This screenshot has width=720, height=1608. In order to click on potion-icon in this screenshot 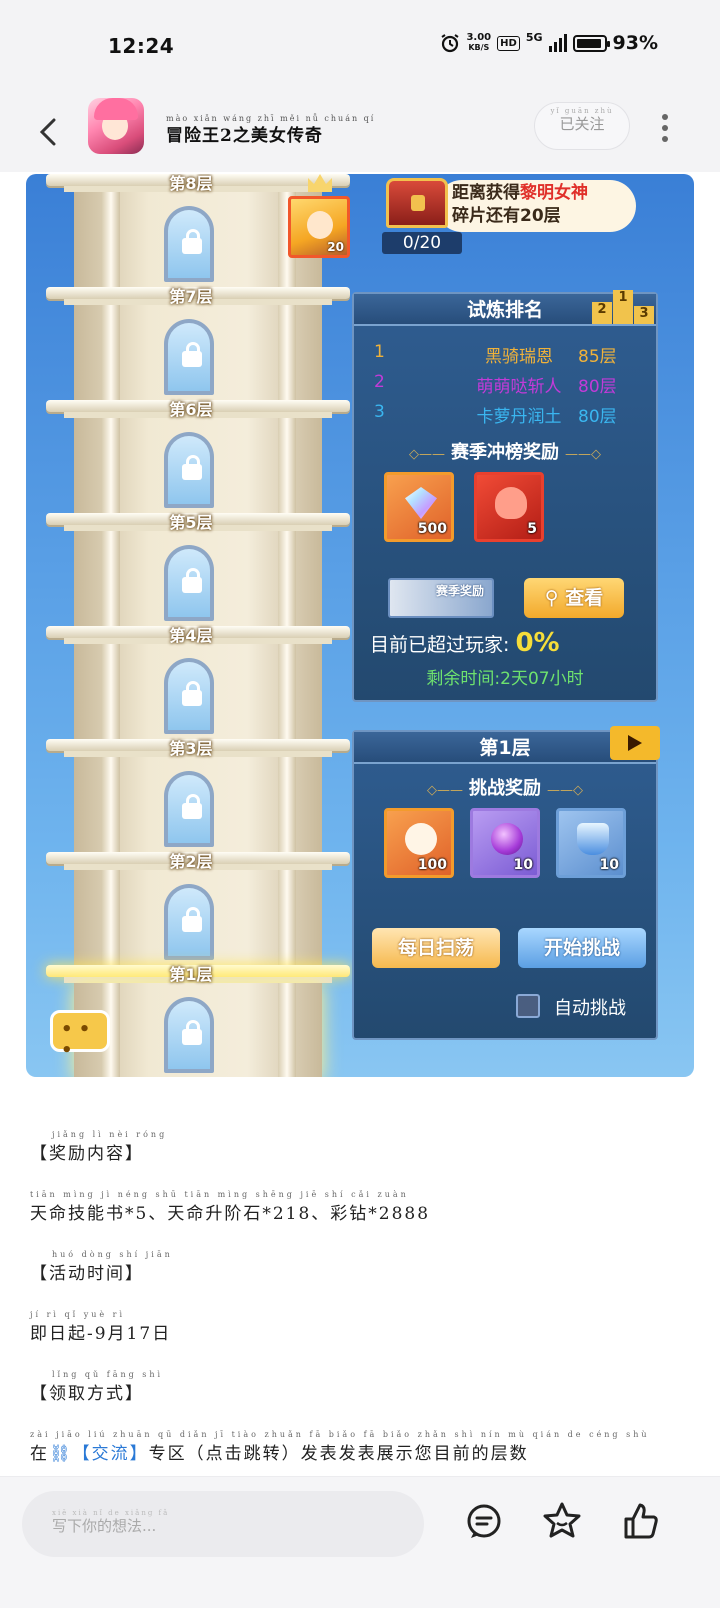, I will do `click(593, 839)`.